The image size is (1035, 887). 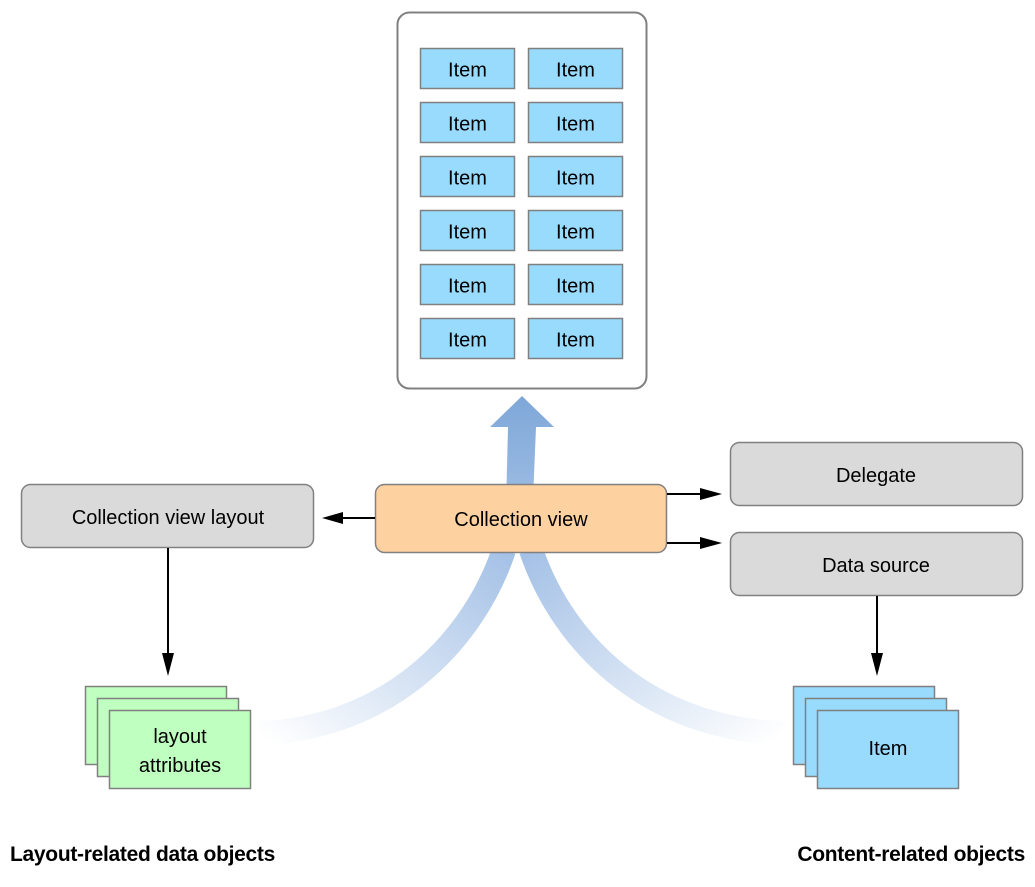 I want to click on collection-view-layout-label: Collection view layout, so click(x=168, y=518).